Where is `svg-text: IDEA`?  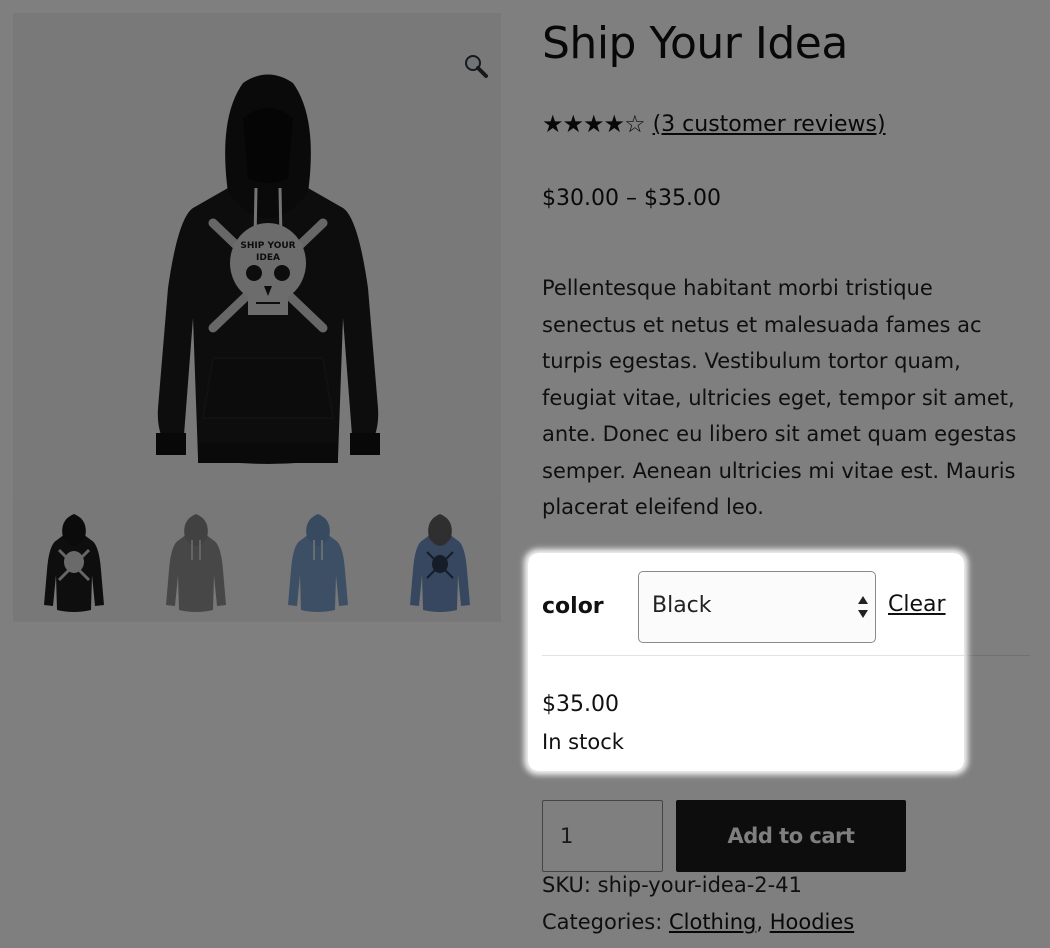
svg-text: IDEA is located at coordinates (268, 258).